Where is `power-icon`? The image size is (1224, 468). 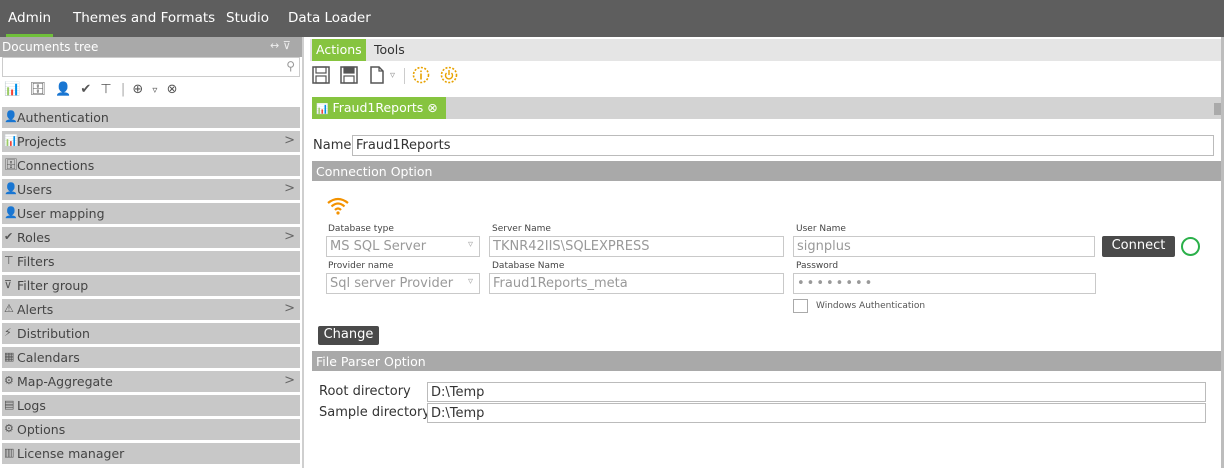 power-icon is located at coordinates (449, 77).